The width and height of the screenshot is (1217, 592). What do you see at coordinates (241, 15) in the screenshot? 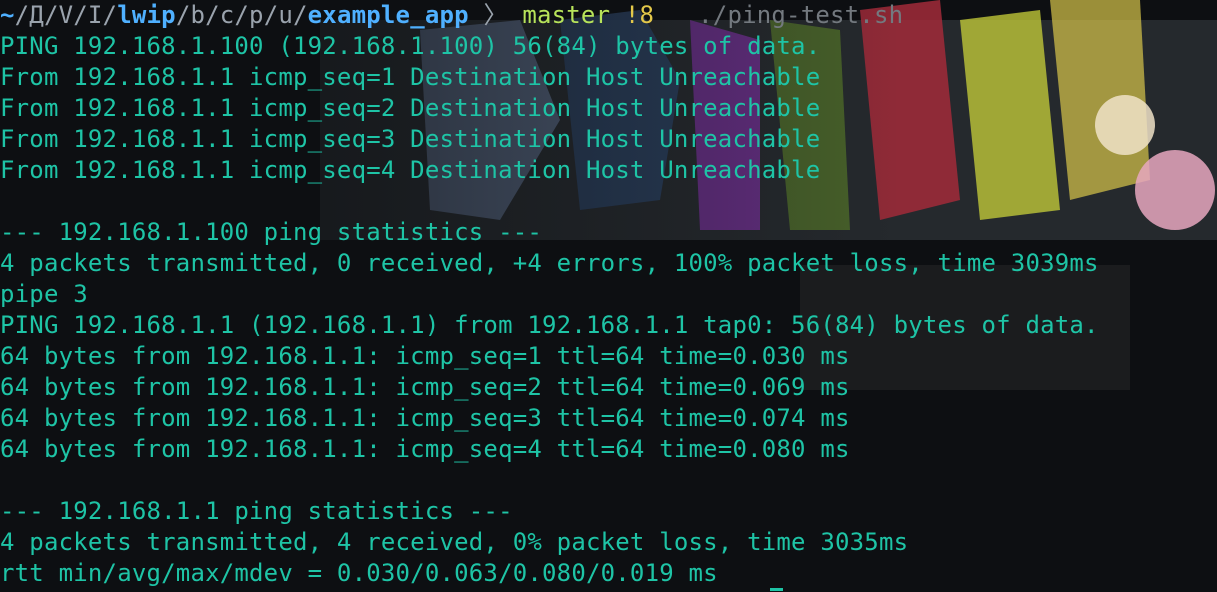
I see `prompt-path-segment: /b/c/p/u/` at bounding box center [241, 15].